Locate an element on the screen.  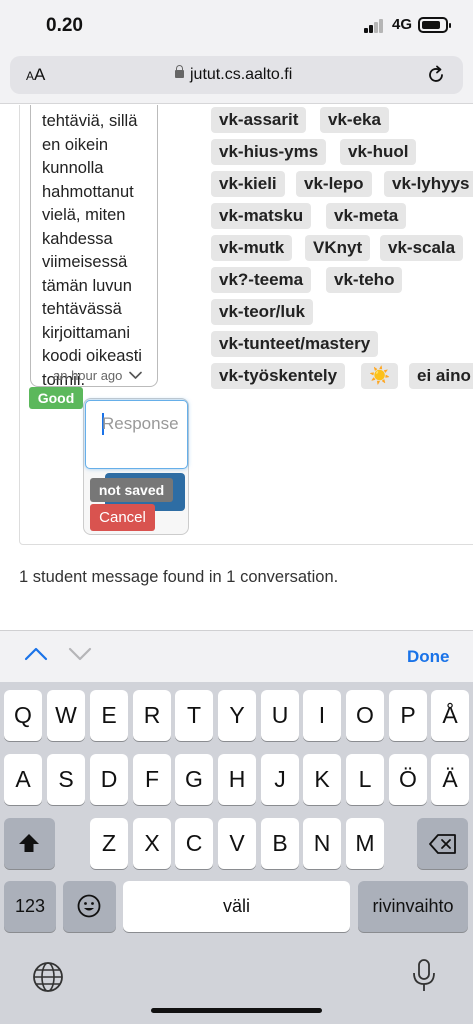
backspace-key is located at coordinates (442, 843).